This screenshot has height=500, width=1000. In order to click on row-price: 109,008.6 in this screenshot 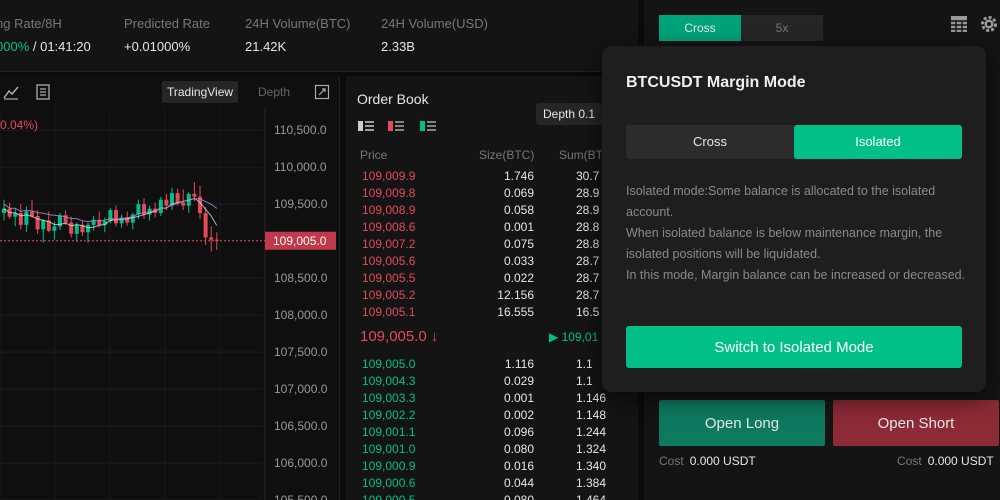, I will do `click(389, 227)`.